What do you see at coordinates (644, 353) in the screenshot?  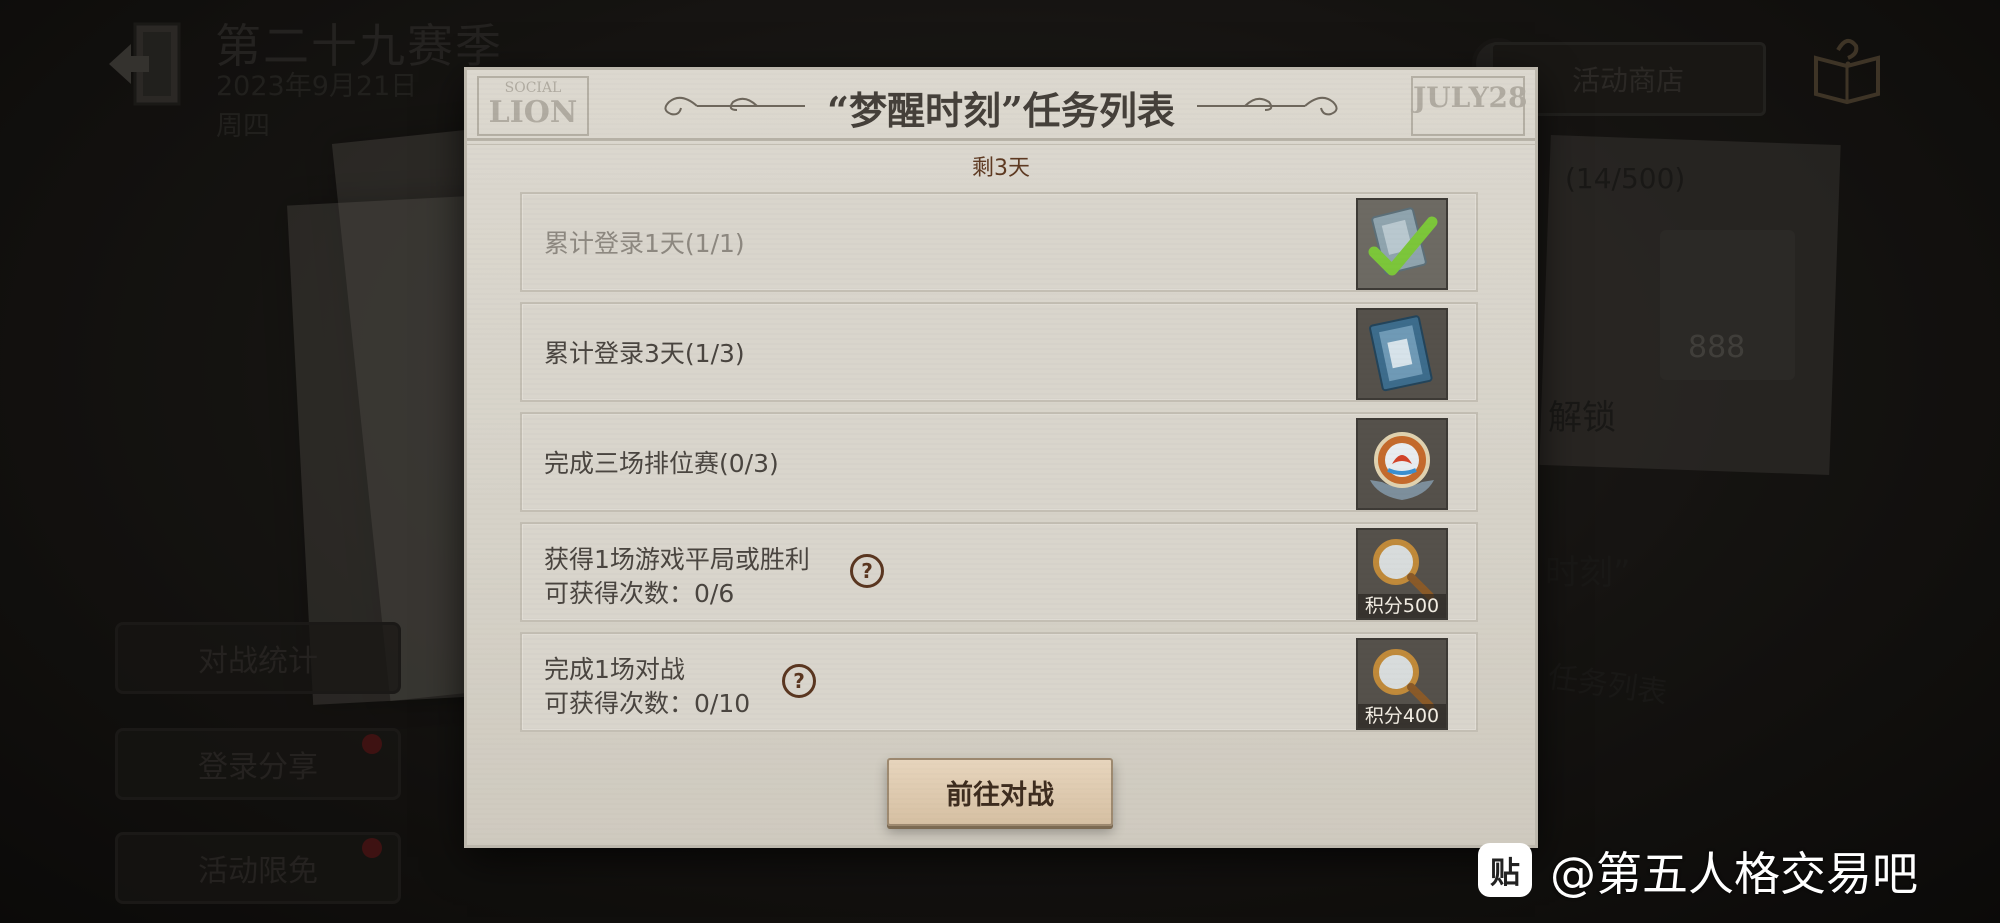 I see `task-text: 累计登录3天(1/3)` at bounding box center [644, 353].